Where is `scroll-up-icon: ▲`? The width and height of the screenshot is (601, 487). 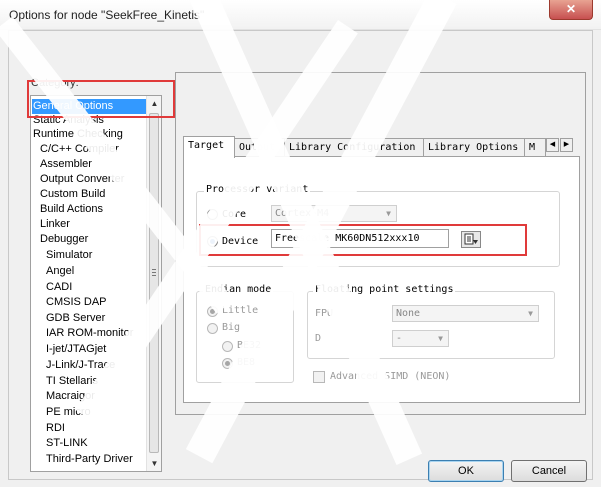
scroll-up-icon: ▲ is located at coordinates (154, 103).